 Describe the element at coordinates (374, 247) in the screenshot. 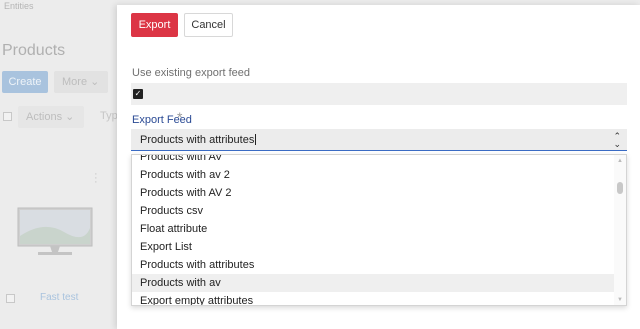

I see `option-export-list: Export List` at that location.